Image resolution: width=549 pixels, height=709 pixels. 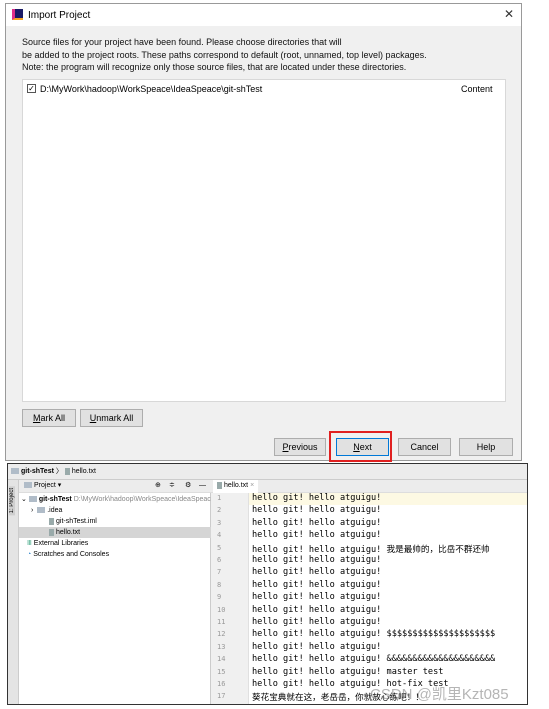 I want to click on locate-icon: ⊕, so click(x=158, y=486).